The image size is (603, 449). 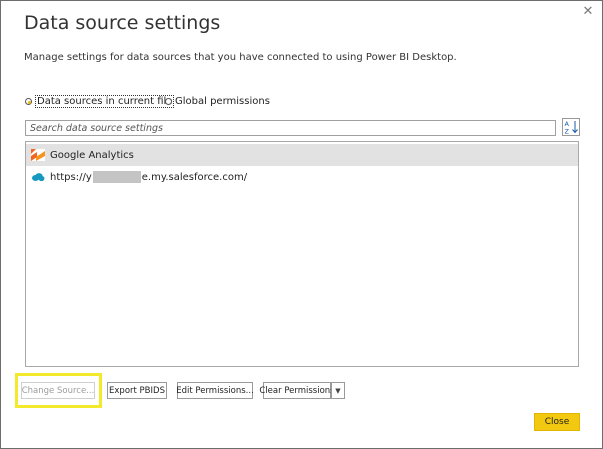 I want to click on search-input, so click(x=290, y=128).